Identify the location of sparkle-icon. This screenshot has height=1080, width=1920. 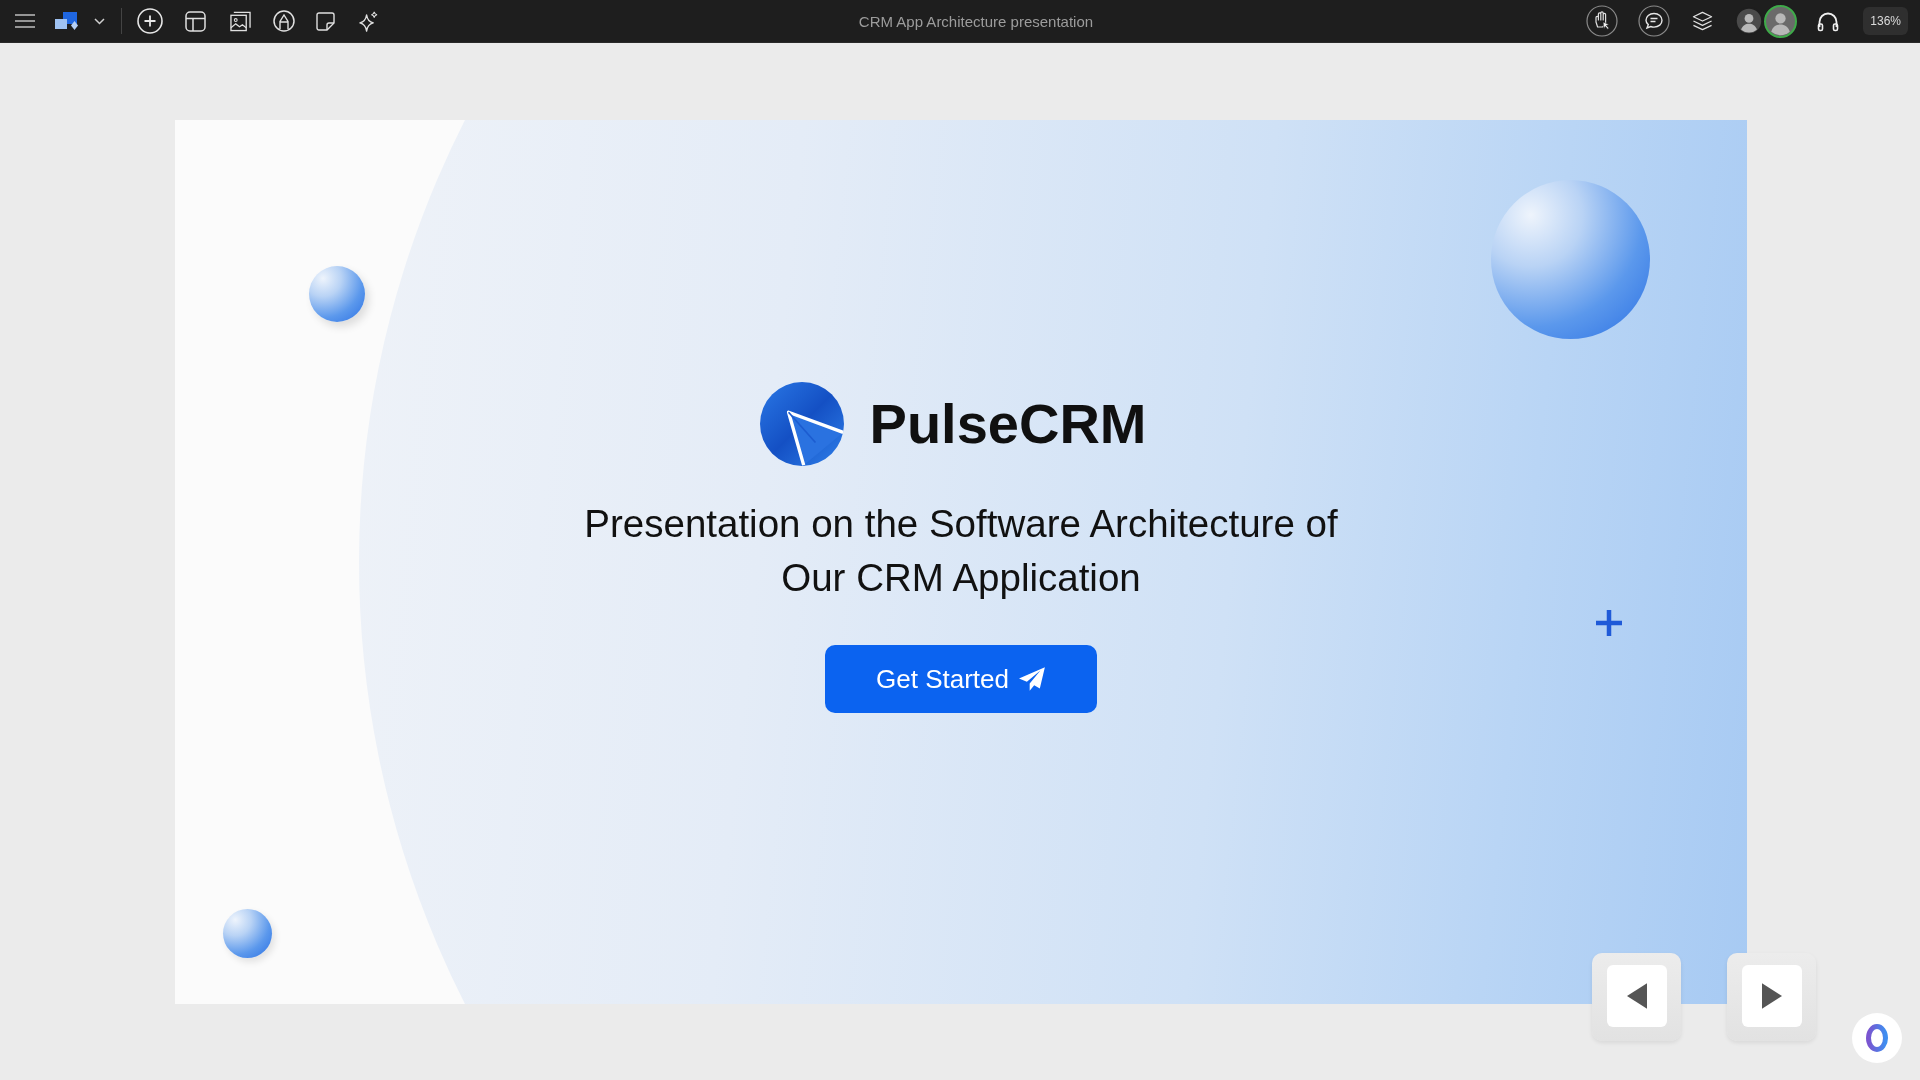
(368, 21).